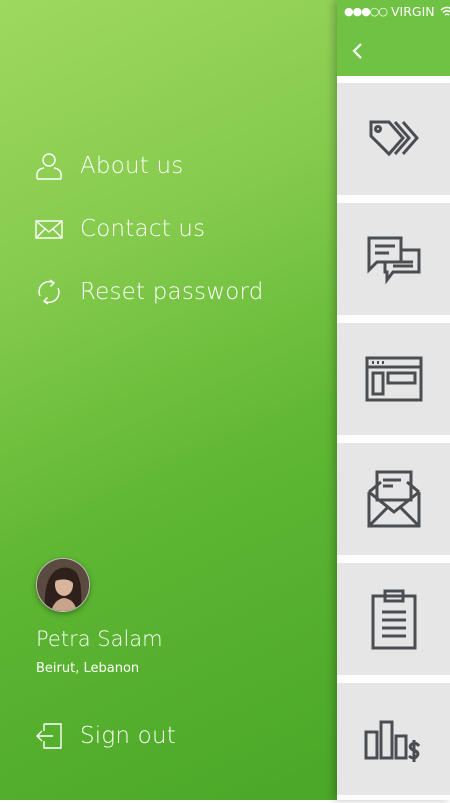  I want to click on menu-item-about: About us, so click(149, 165).